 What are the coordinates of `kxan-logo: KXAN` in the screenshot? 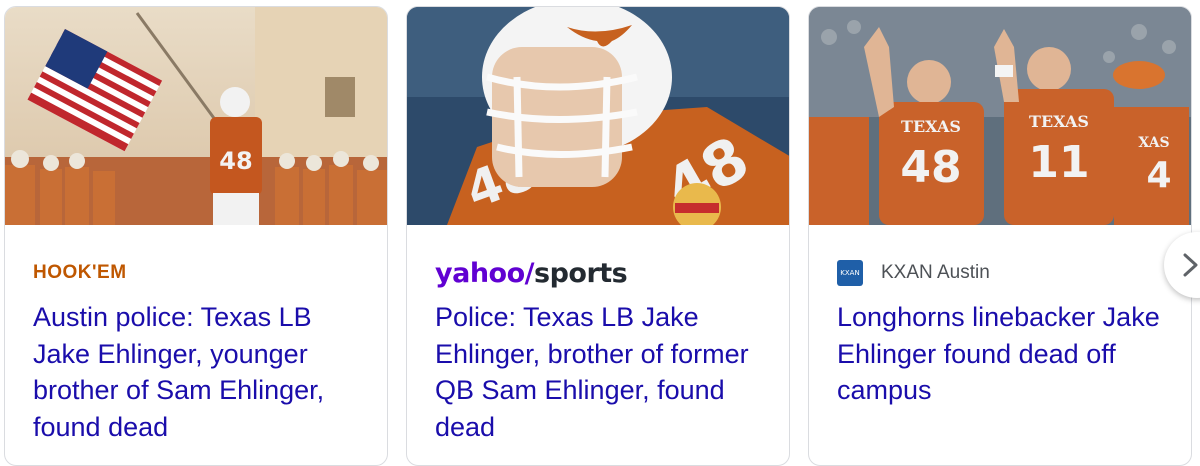 It's located at (850, 273).